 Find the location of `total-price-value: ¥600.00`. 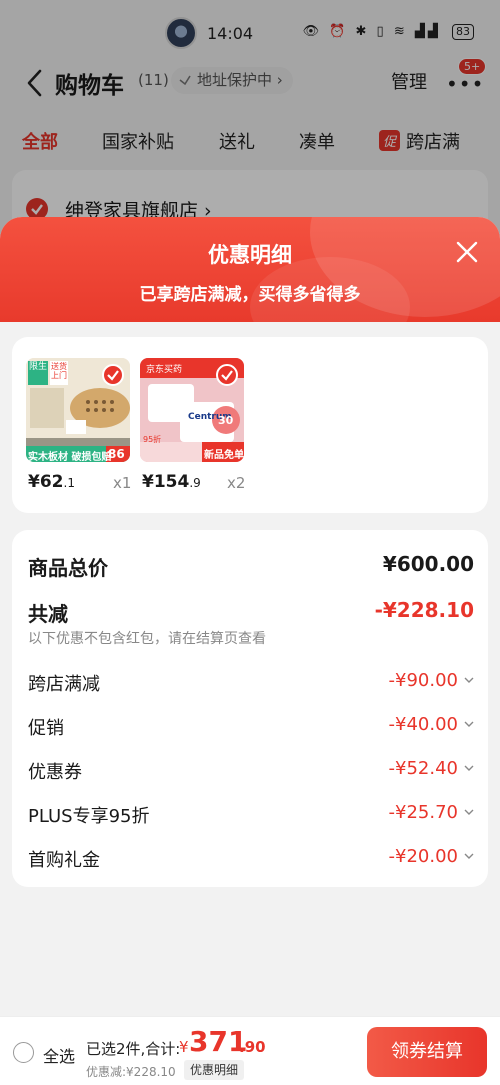

total-price-value: ¥600.00 is located at coordinates (428, 564).